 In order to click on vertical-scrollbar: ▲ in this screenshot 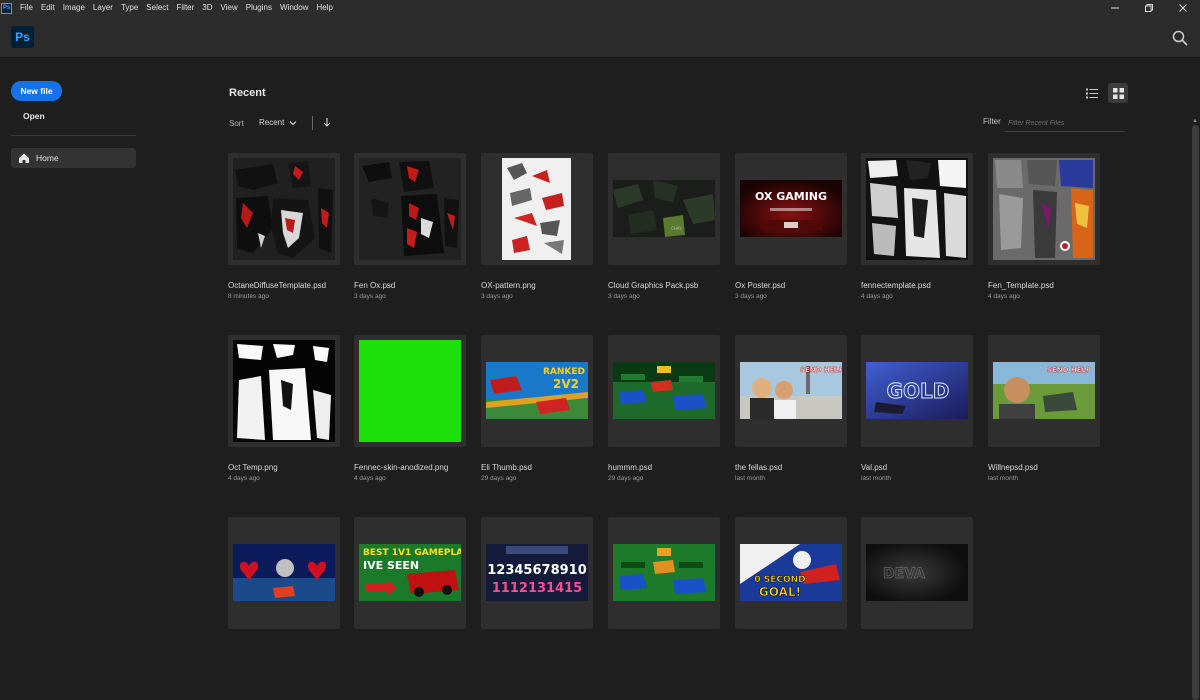, I will do `click(1195, 379)`.